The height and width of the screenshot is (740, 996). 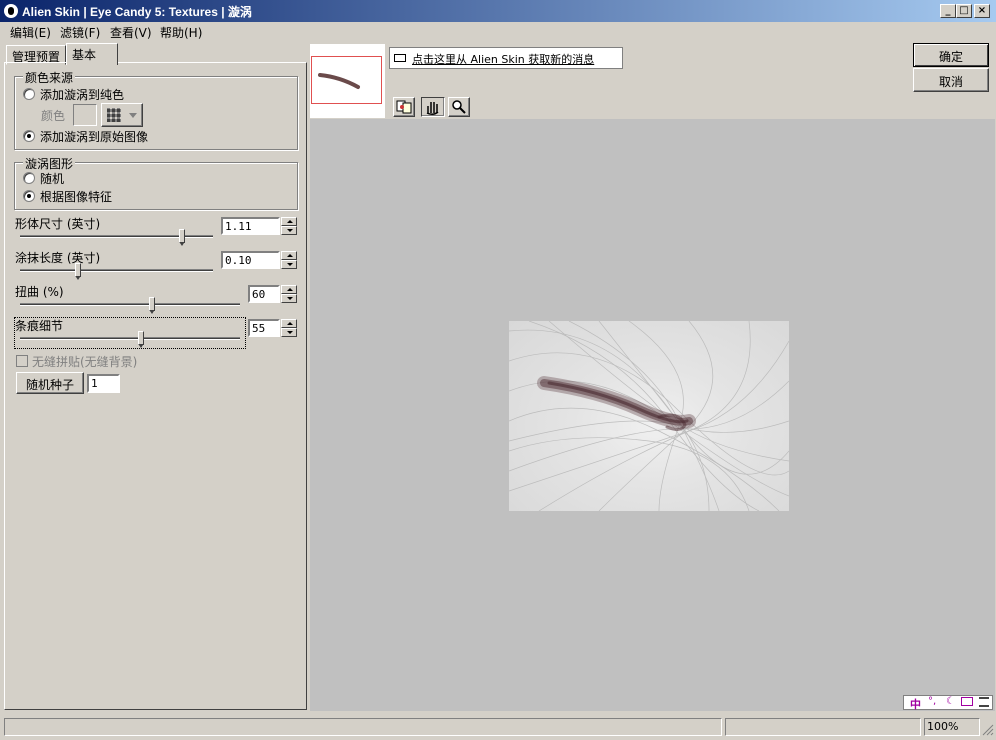 I want to click on preview-image, so click(x=649, y=416).